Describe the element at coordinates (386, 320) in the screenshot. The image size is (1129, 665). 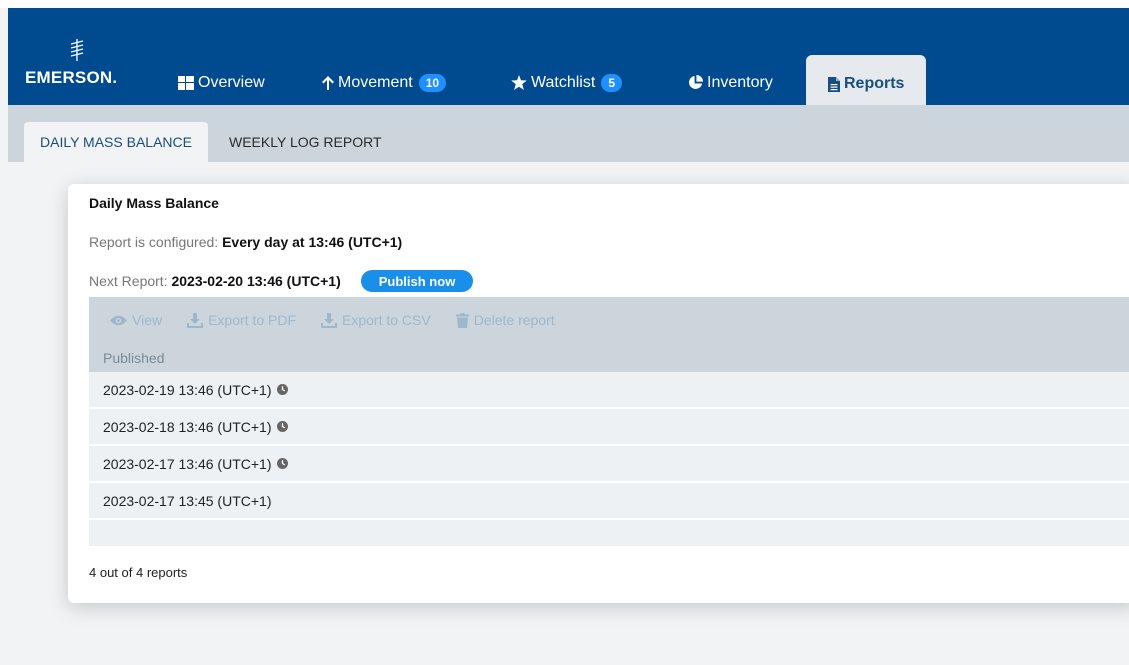
I see `export-csv-label: Export to CSV` at that location.